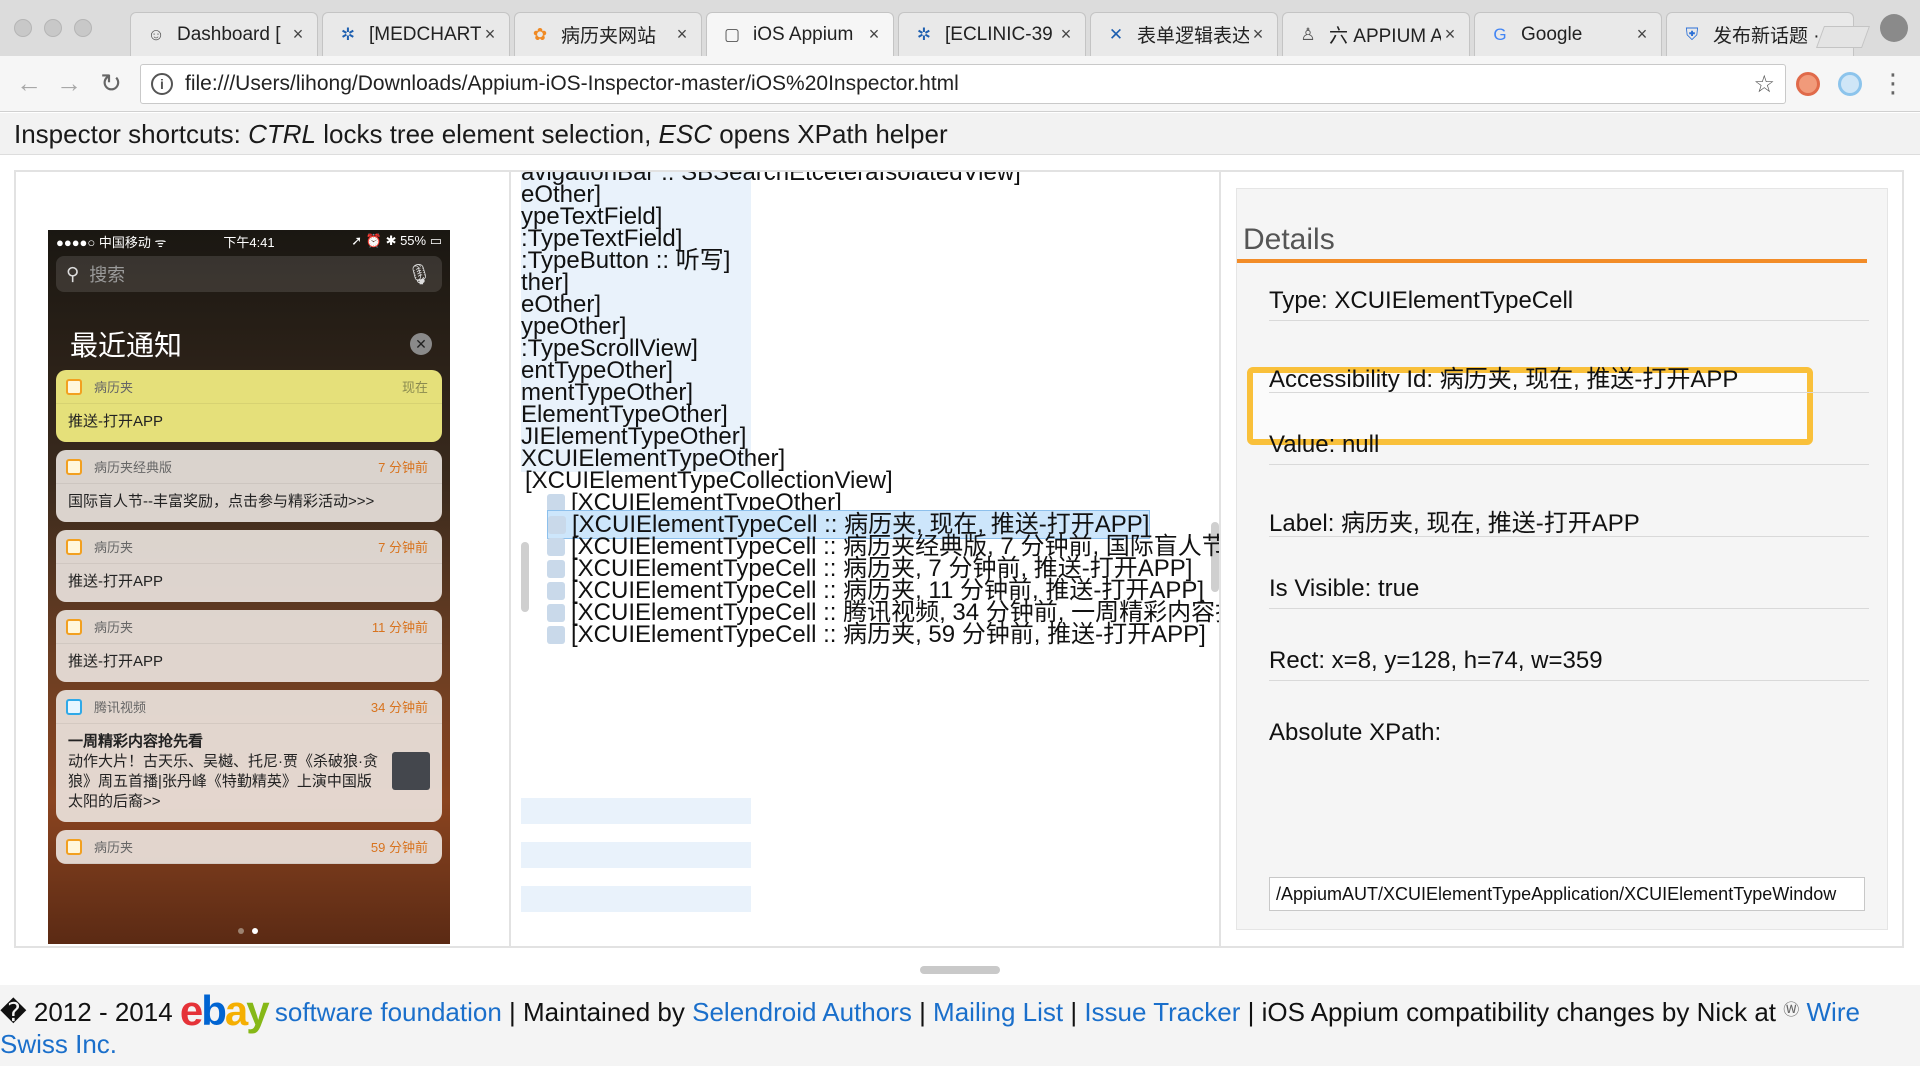  What do you see at coordinates (608, 34) in the screenshot?
I see `browser-tab: ✿ 病历夹网站 ×` at bounding box center [608, 34].